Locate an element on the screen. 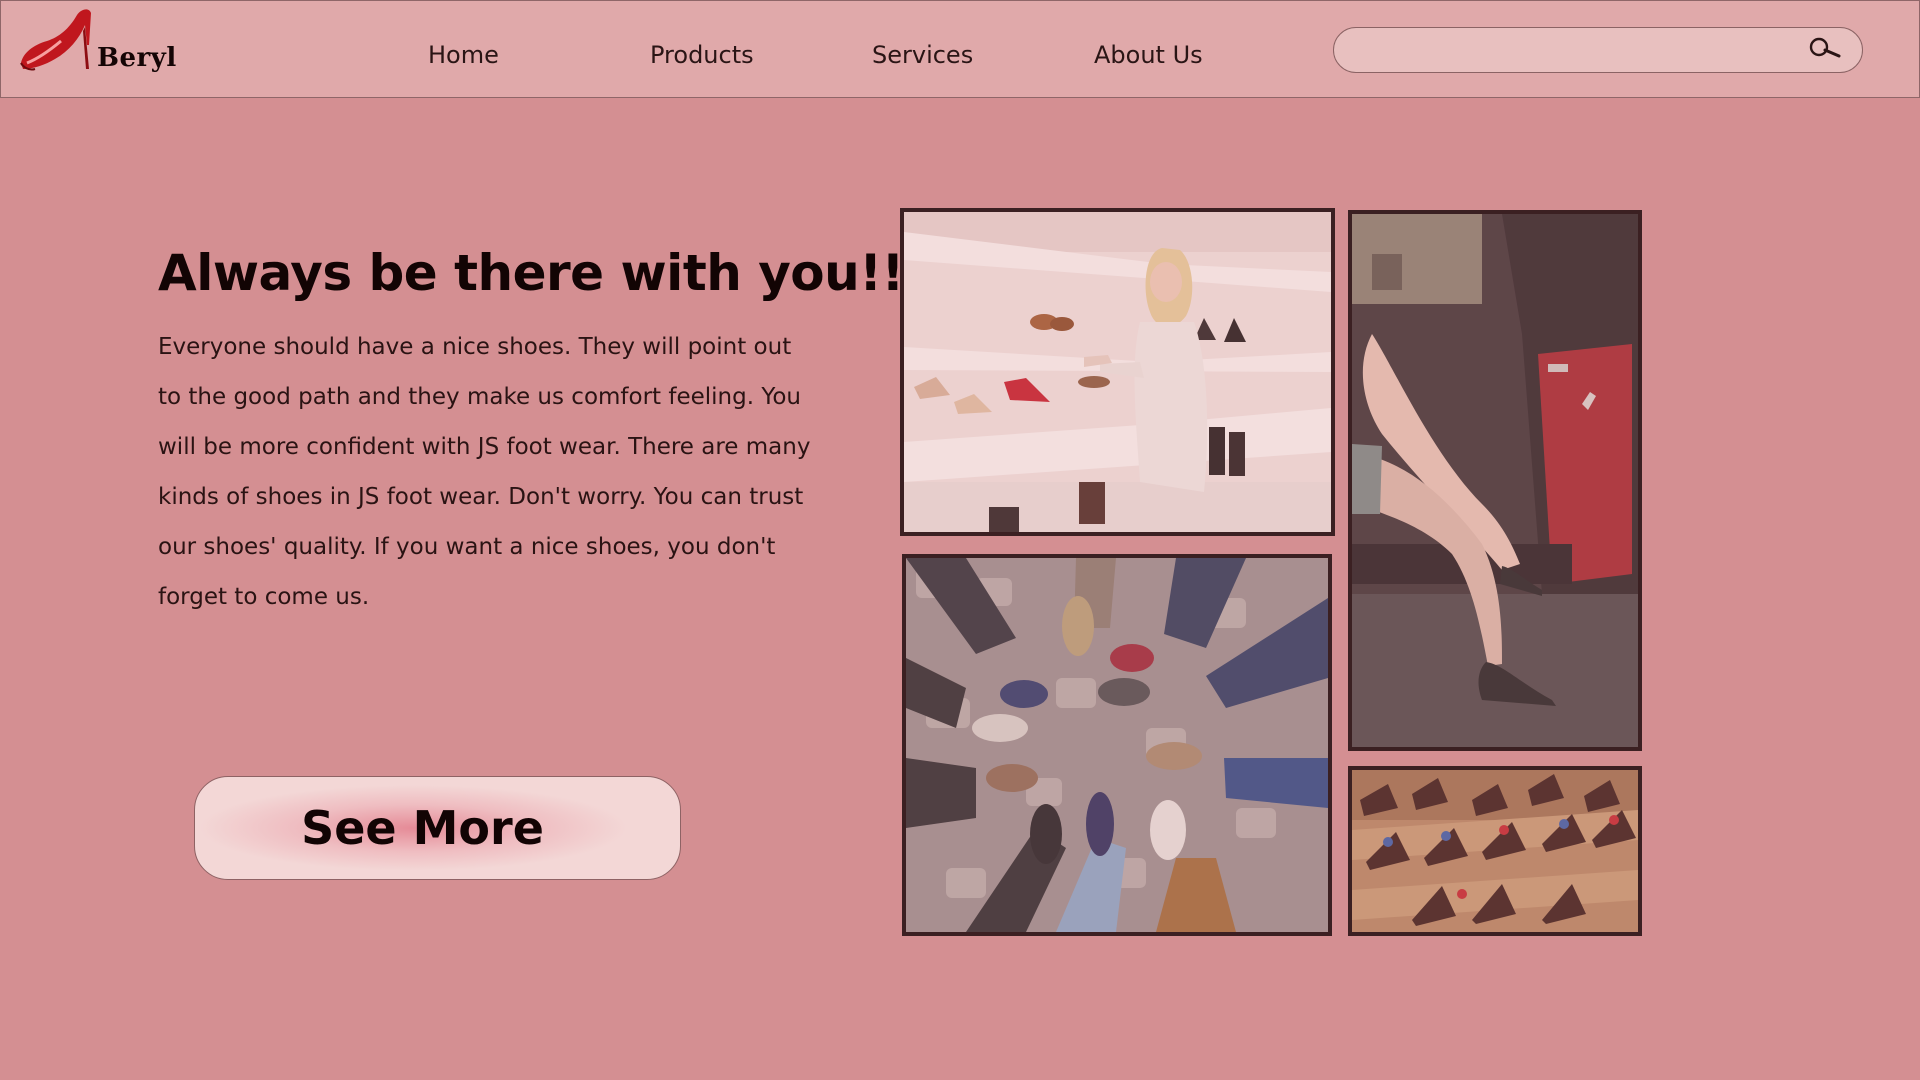 This screenshot has width=1920, height=1080. search-bar is located at coordinates (1598, 50).